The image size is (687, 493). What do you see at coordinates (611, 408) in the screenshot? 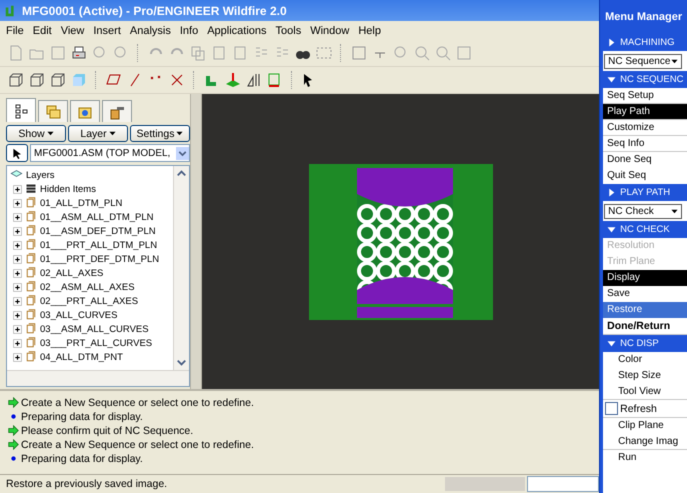
I see `checkbox` at bounding box center [611, 408].